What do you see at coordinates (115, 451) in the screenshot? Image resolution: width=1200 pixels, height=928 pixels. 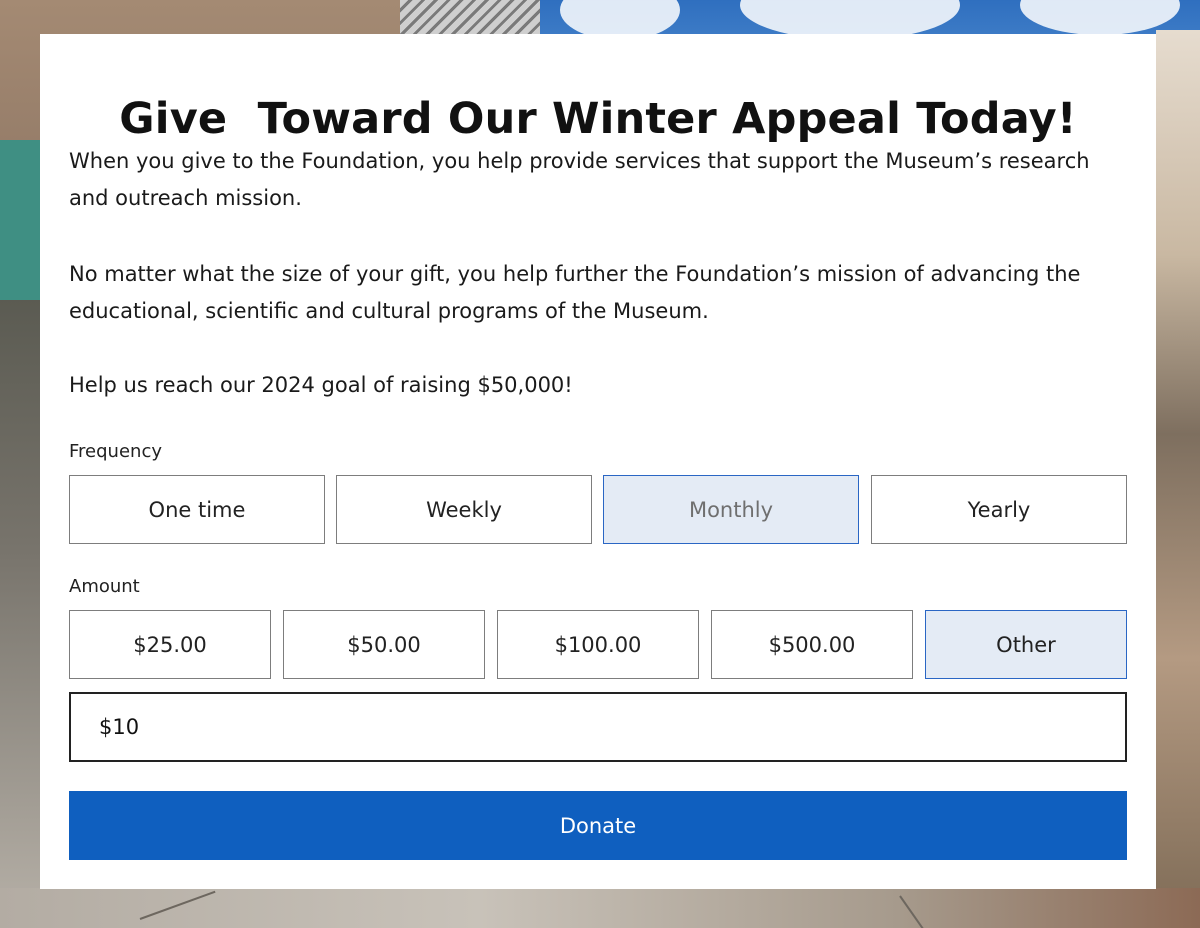 I see `frequency-label: Frequency` at bounding box center [115, 451].